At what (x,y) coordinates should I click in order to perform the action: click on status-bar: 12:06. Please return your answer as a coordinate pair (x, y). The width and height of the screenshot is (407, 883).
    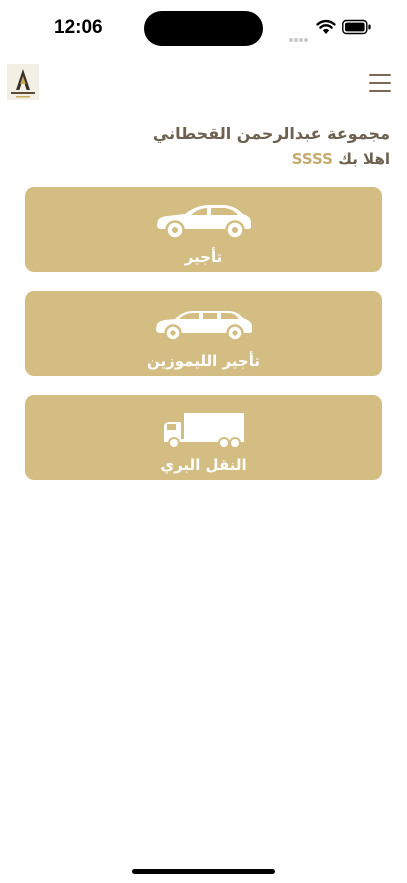
    Looking at the image, I should click on (203, 28).